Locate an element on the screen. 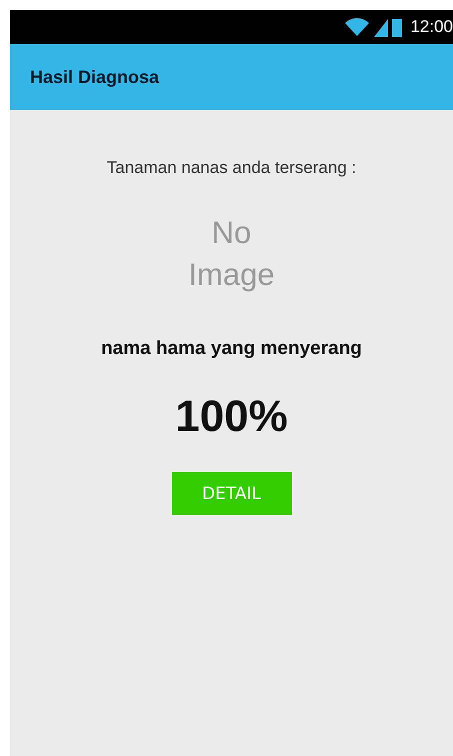  intro-text: Tanaman nanas anda terserang : is located at coordinates (231, 168).